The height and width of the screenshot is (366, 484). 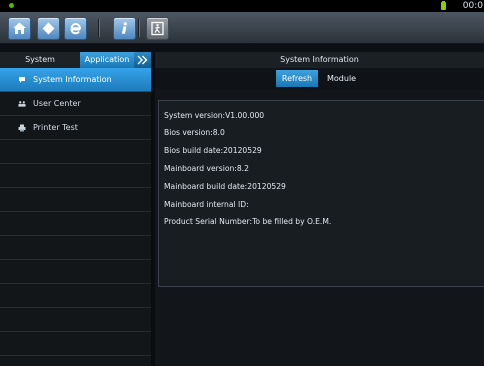 What do you see at coordinates (213, 150) in the screenshot?
I see `bios-build-date: Bios build date:20120529` at bounding box center [213, 150].